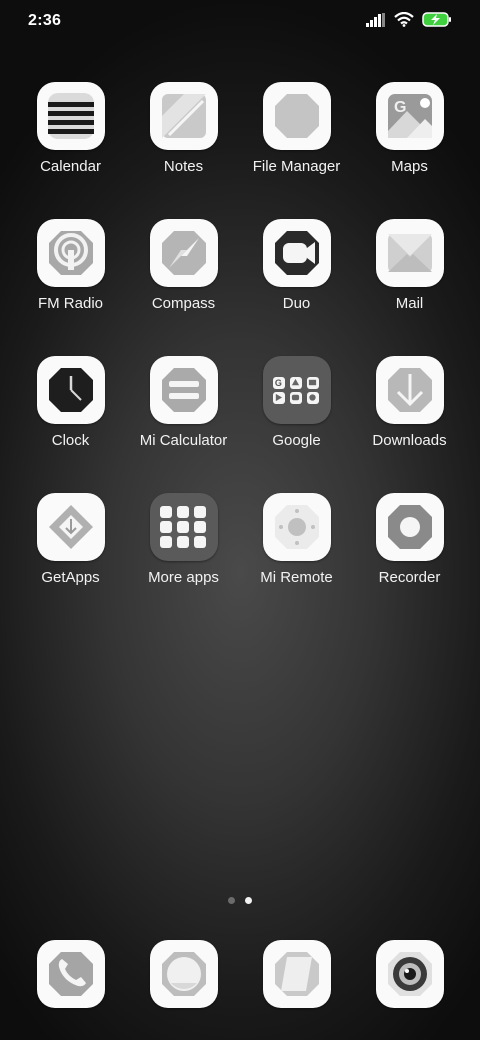  I want to click on folder-preview: G, so click(296, 390).